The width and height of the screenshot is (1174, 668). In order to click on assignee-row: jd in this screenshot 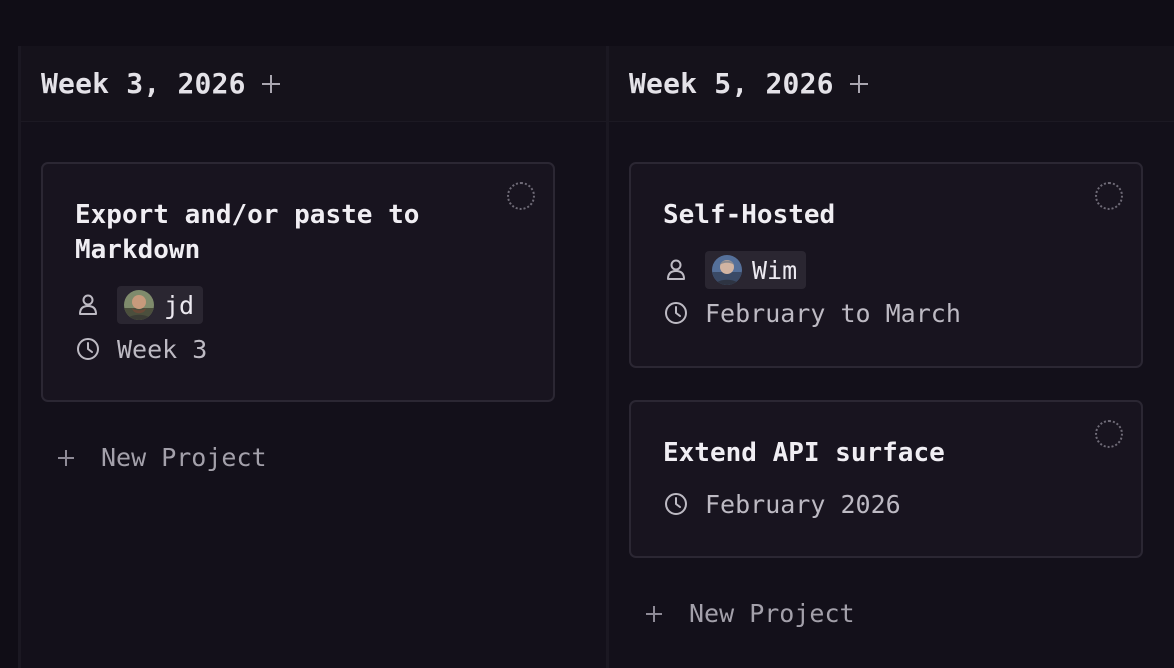, I will do `click(139, 305)`.